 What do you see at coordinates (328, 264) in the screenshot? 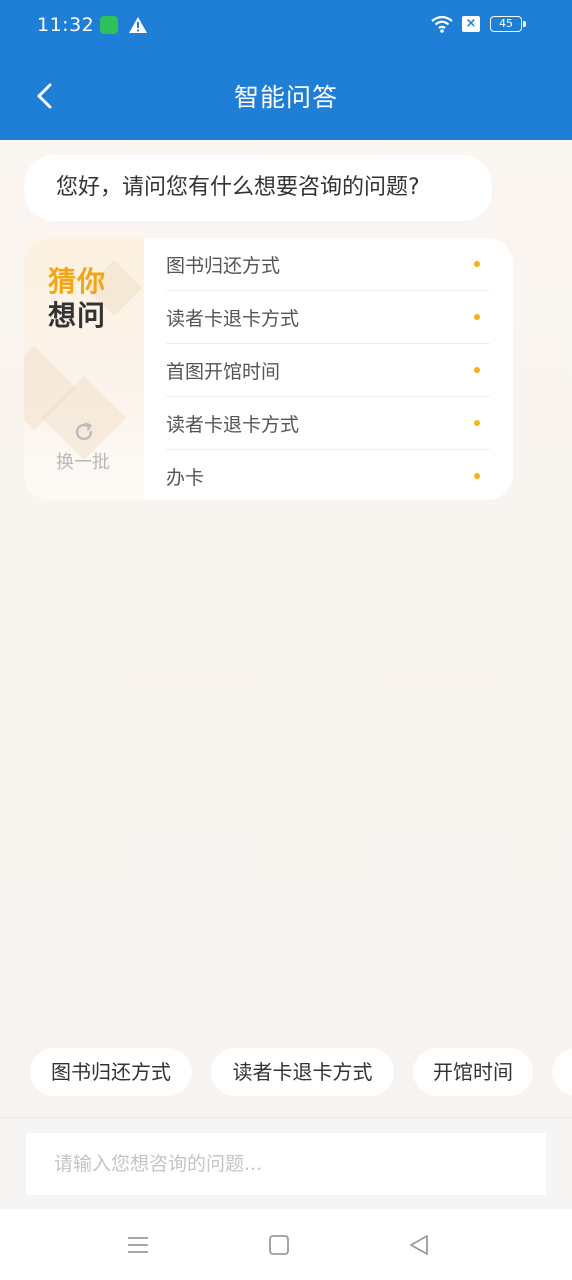
I see `guess-question-item: 图书归还方式` at bounding box center [328, 264].